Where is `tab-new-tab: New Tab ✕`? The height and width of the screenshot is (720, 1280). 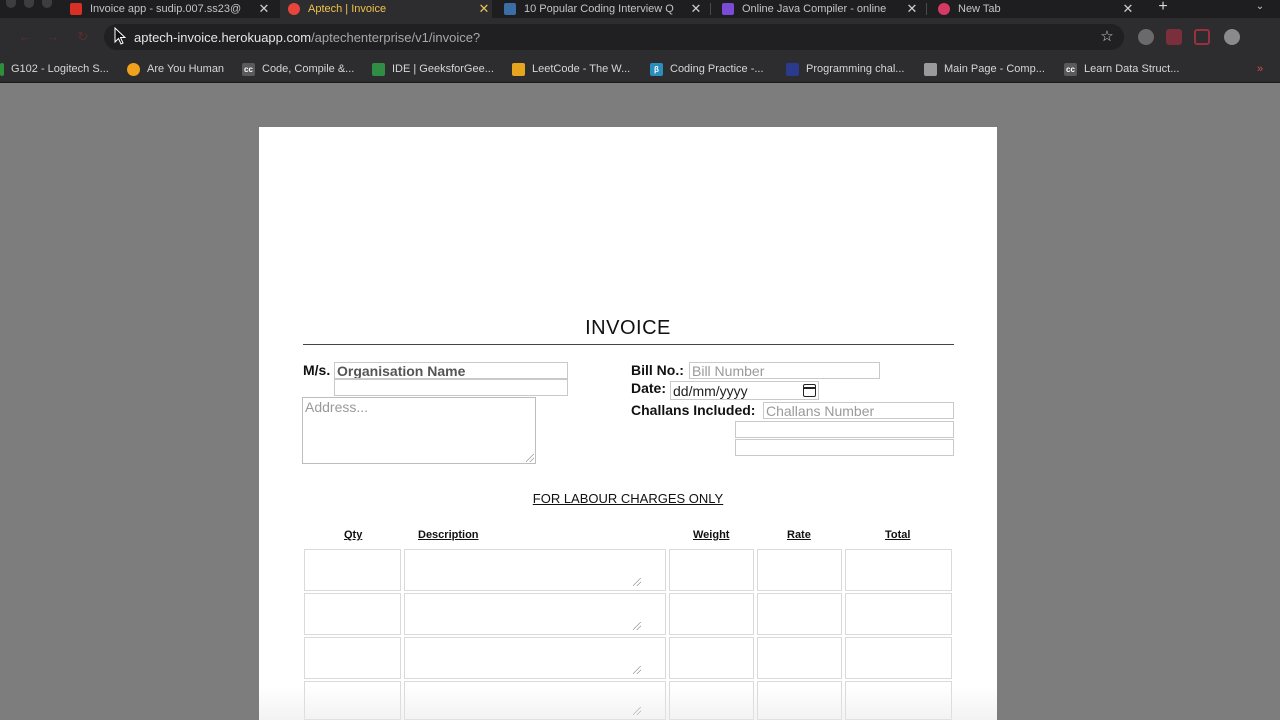 tab-new-tab: New Tab ✕ is located at coordinates (1037, 9).